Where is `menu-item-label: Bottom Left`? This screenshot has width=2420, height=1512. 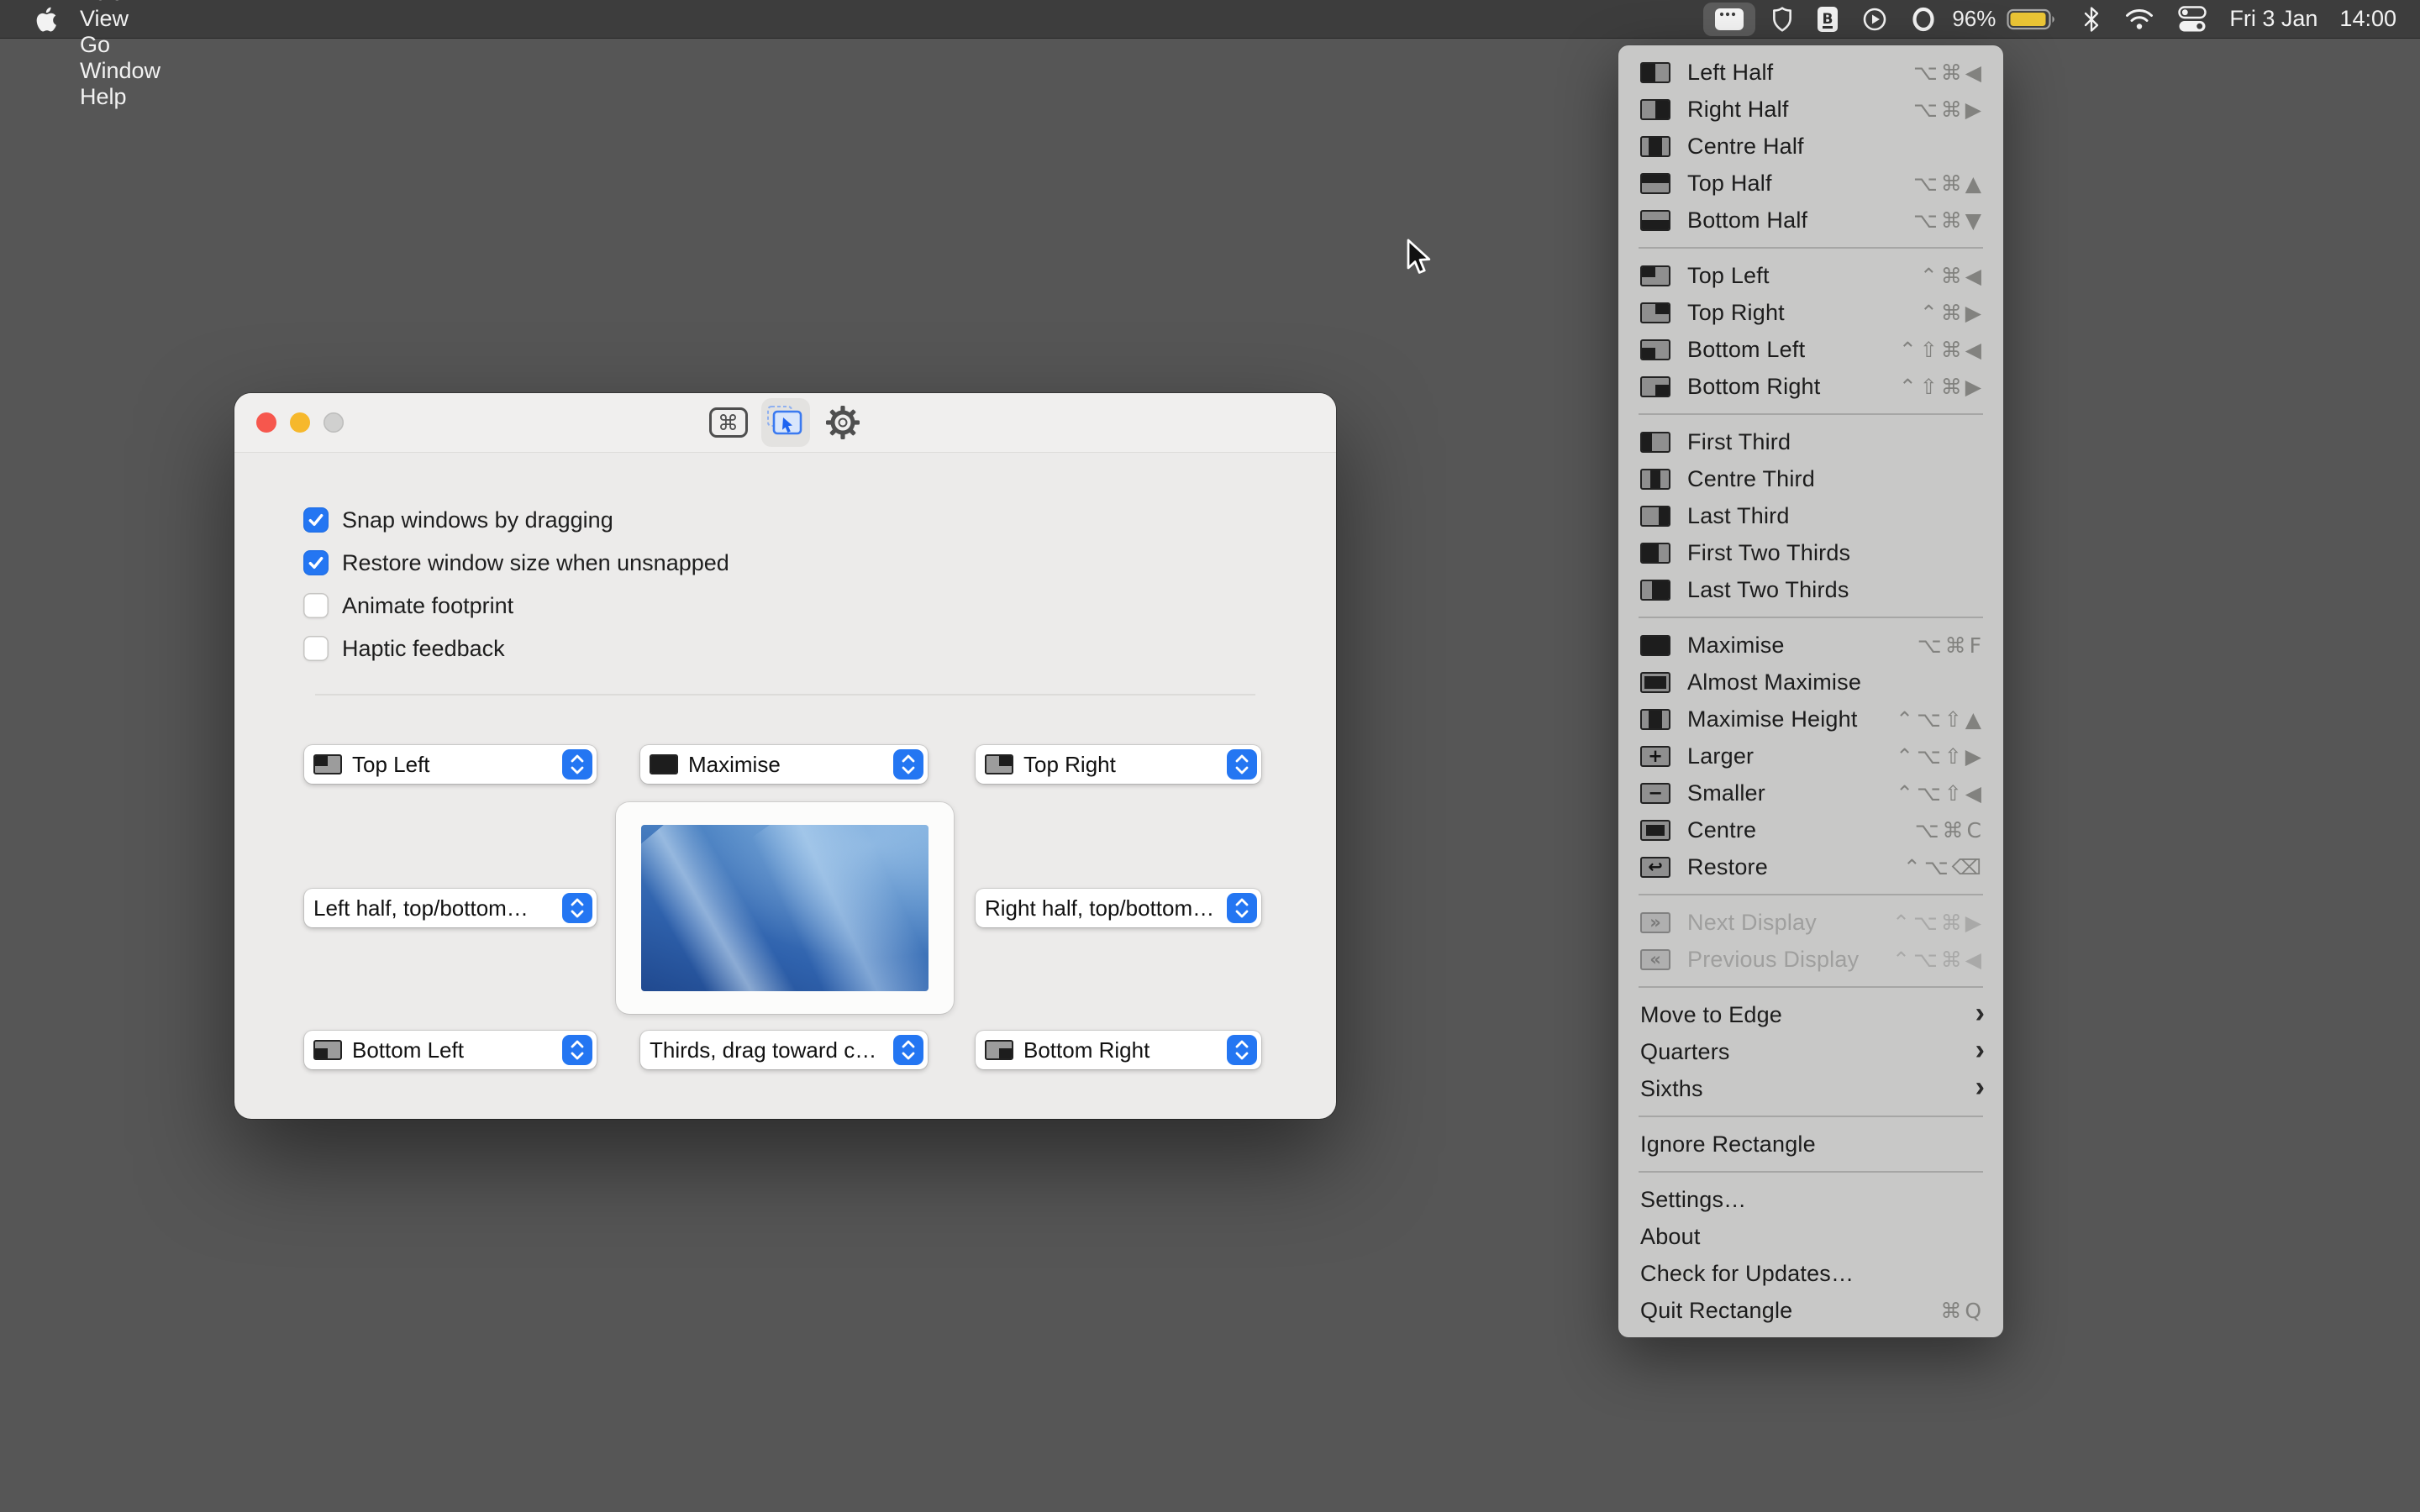
menu-item-label: Bottom Left is located at coordinates (1746, 349).